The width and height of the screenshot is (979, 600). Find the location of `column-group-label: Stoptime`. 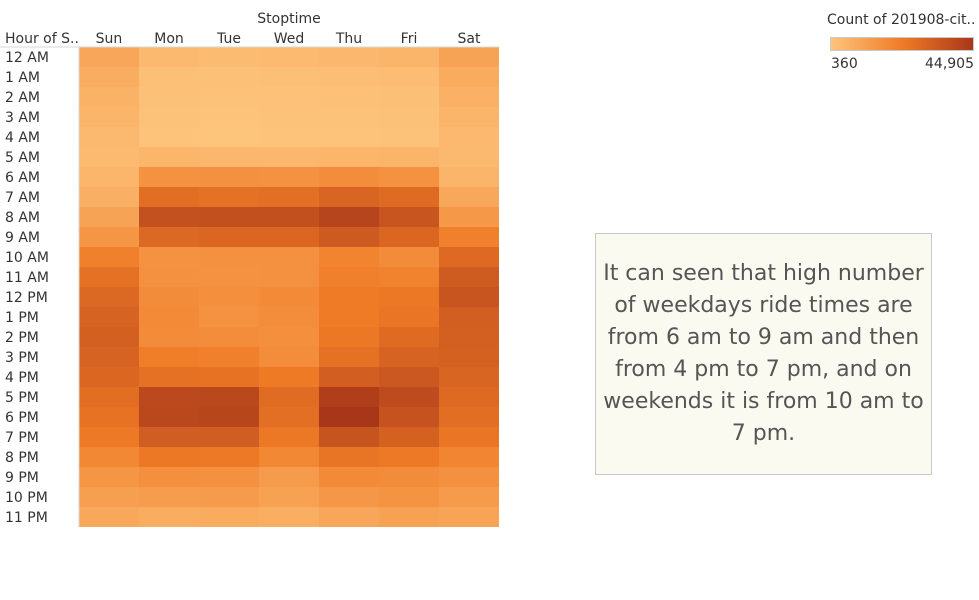

column-group-label: Stoptime is located at coordinates (288, 19).